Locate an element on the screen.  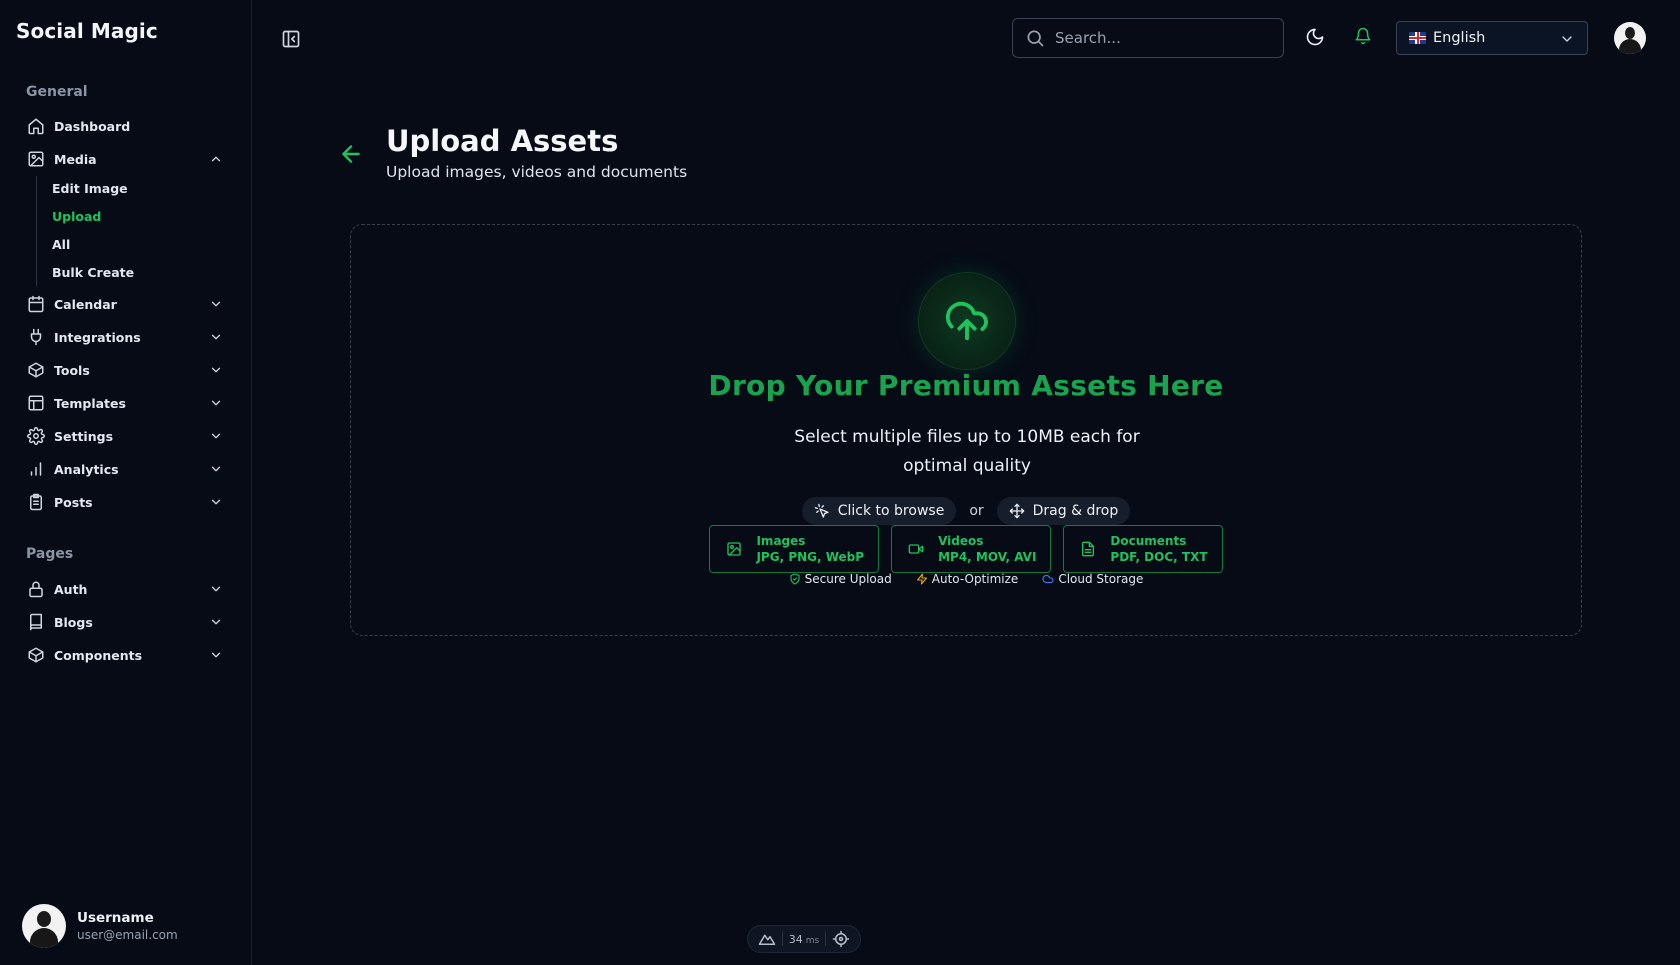
lock-icon is located at coordinates (36, 589).